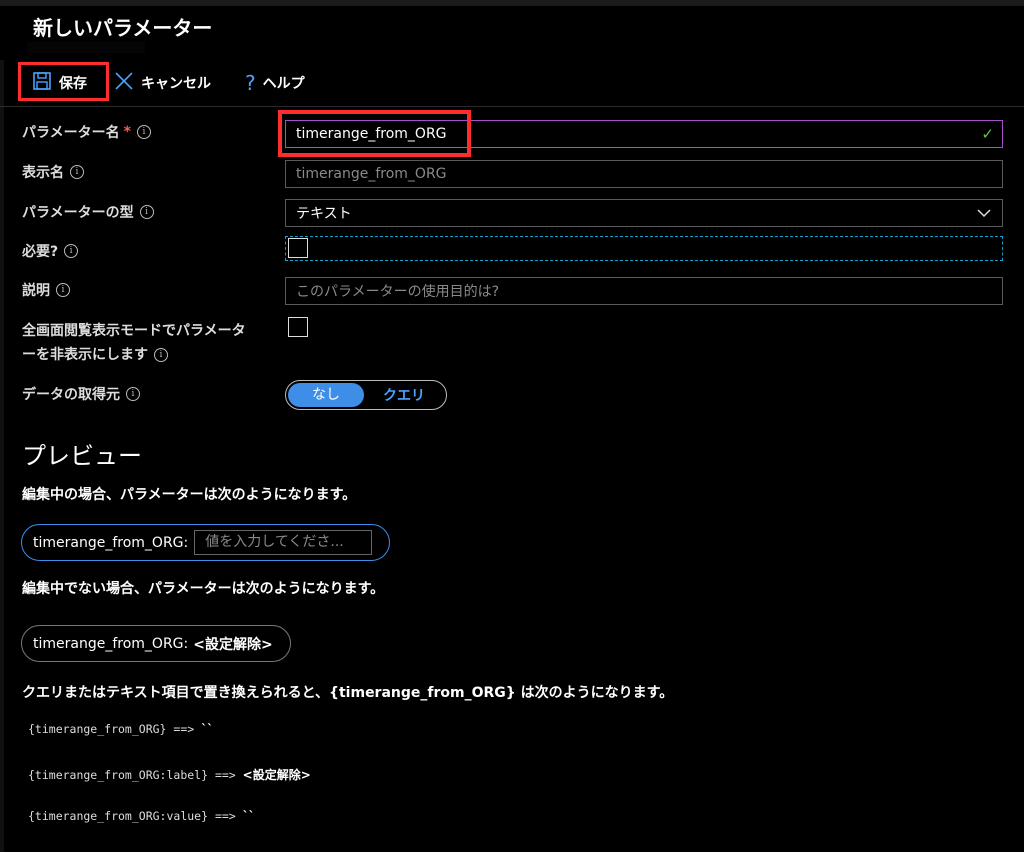 The width and height of the screenshot is (1024, 852). What do you see at coordinates (141, 816) in the screenshot?
I see `replacement-line: {timerange_from_ORG:value} ==> ``` at bounding box center [141, 816].